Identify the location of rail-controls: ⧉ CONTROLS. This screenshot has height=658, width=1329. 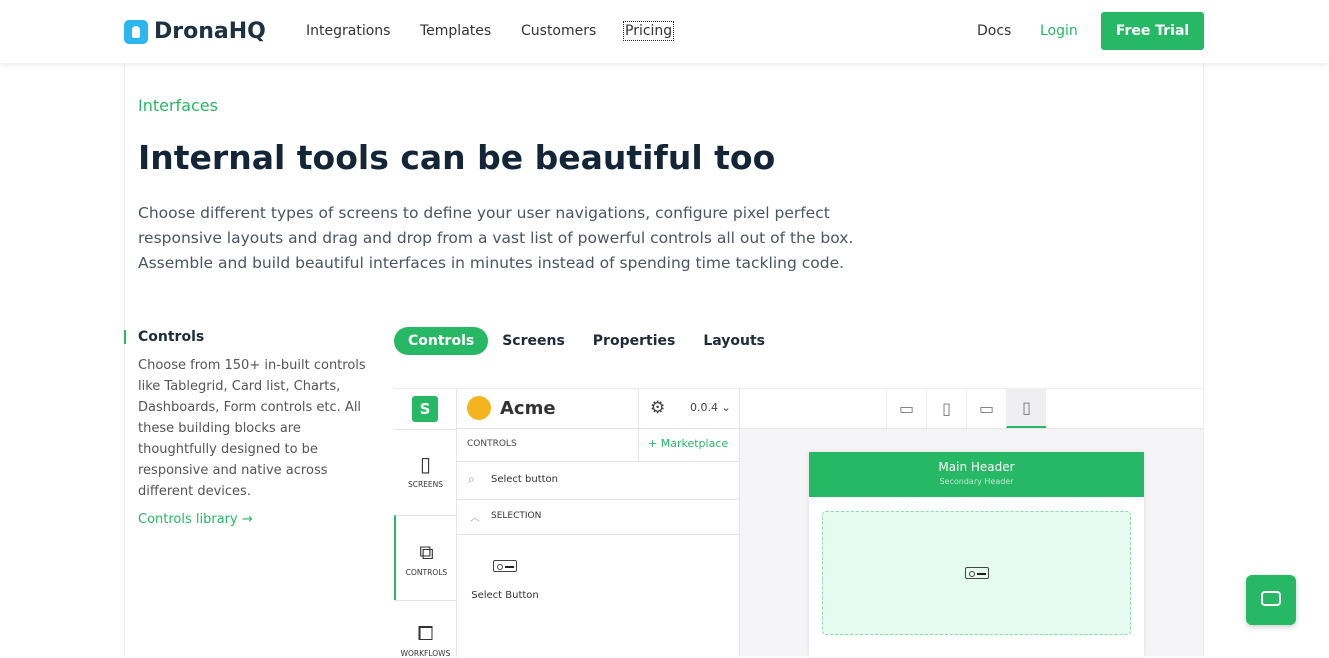
(425, 557).